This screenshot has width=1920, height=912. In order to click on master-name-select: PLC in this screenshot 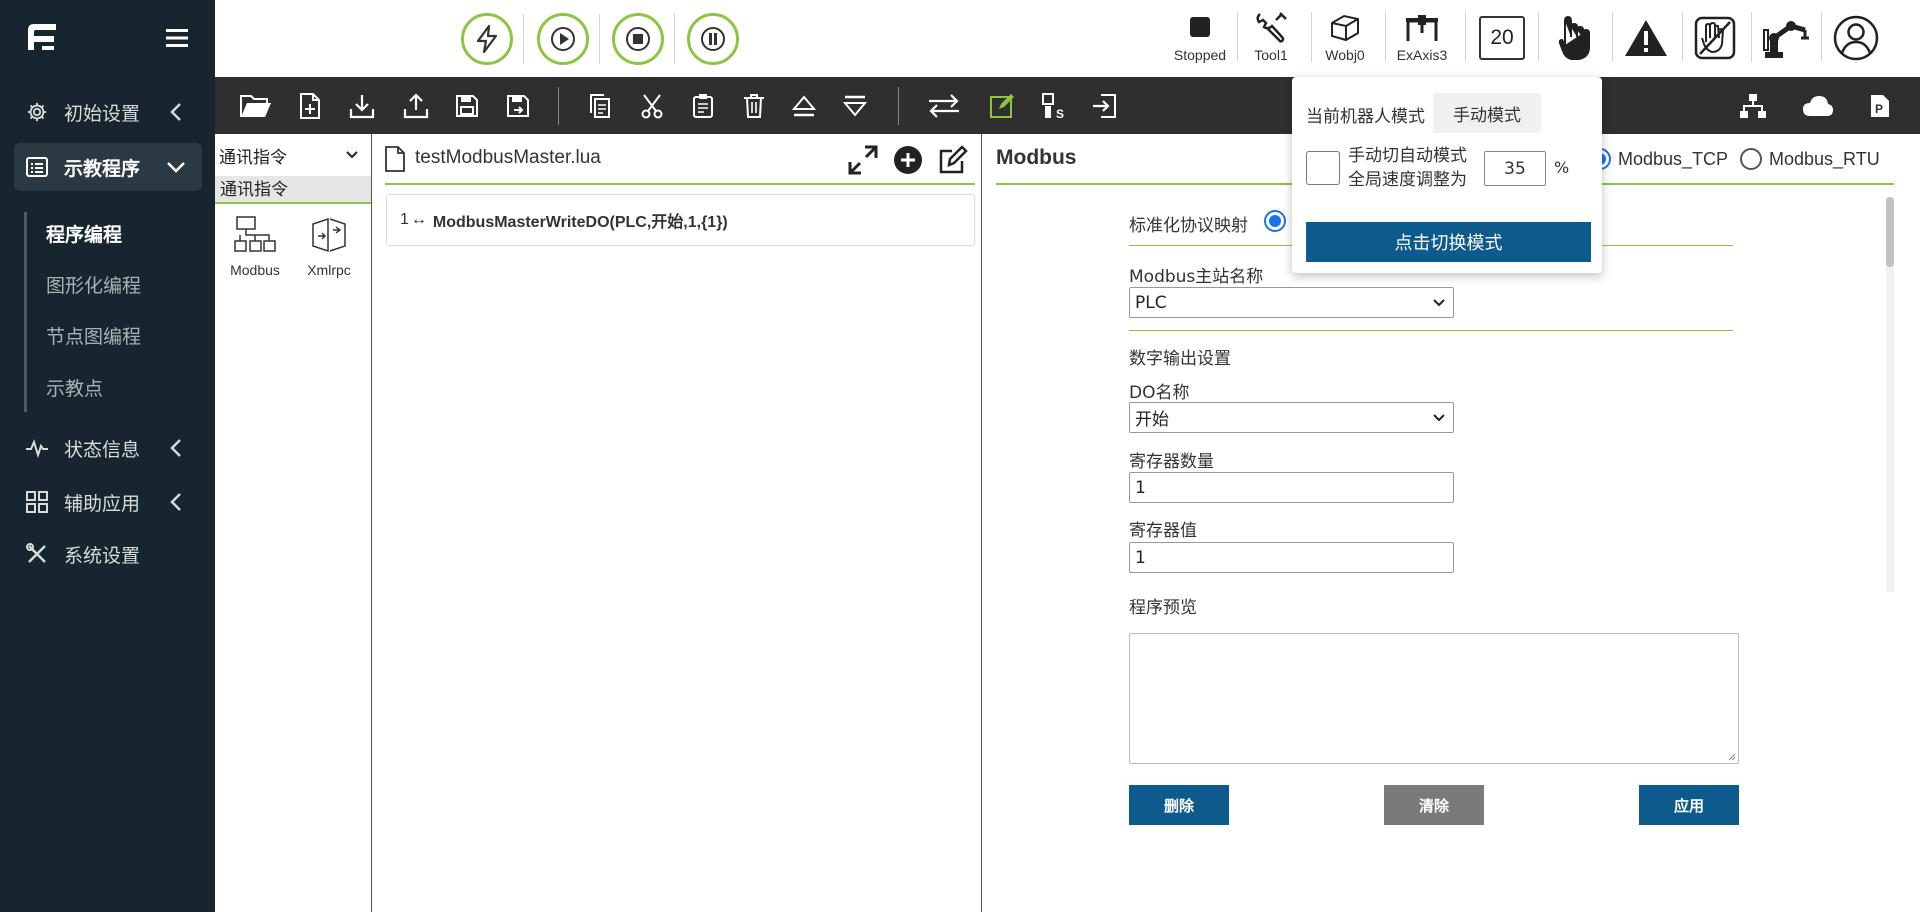, I will do `click(1291, 302)`.